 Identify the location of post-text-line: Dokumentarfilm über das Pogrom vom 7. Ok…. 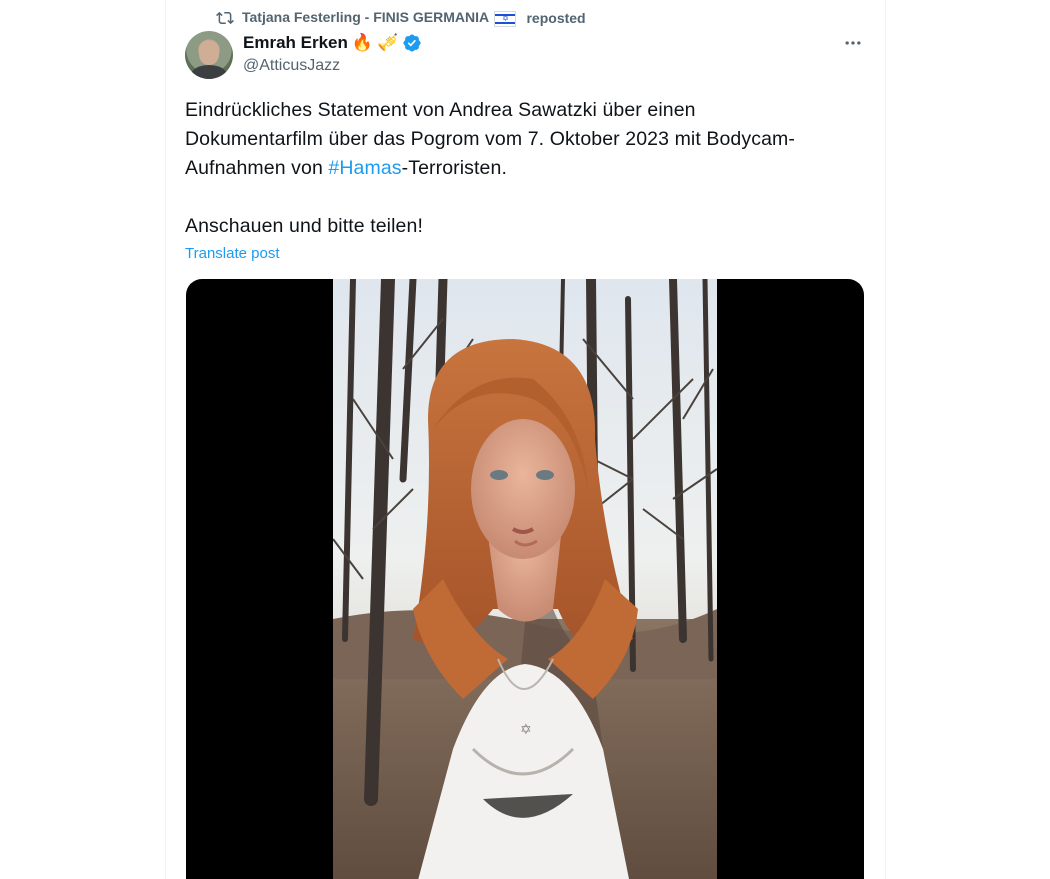
(490, 139).